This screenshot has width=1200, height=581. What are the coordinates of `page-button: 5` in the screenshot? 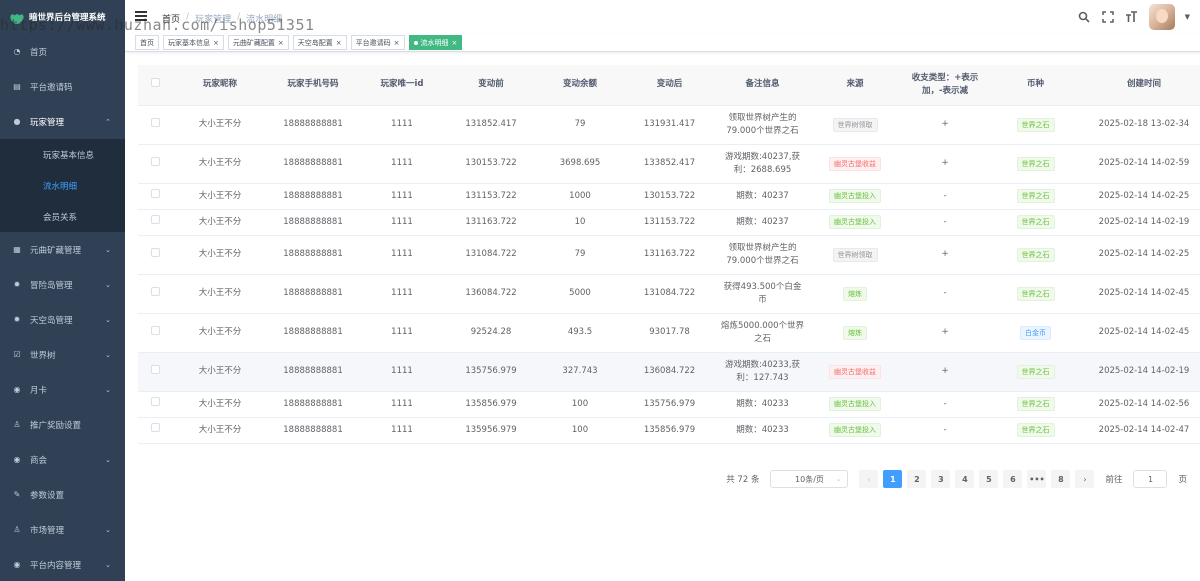 It's located at (989, 479).